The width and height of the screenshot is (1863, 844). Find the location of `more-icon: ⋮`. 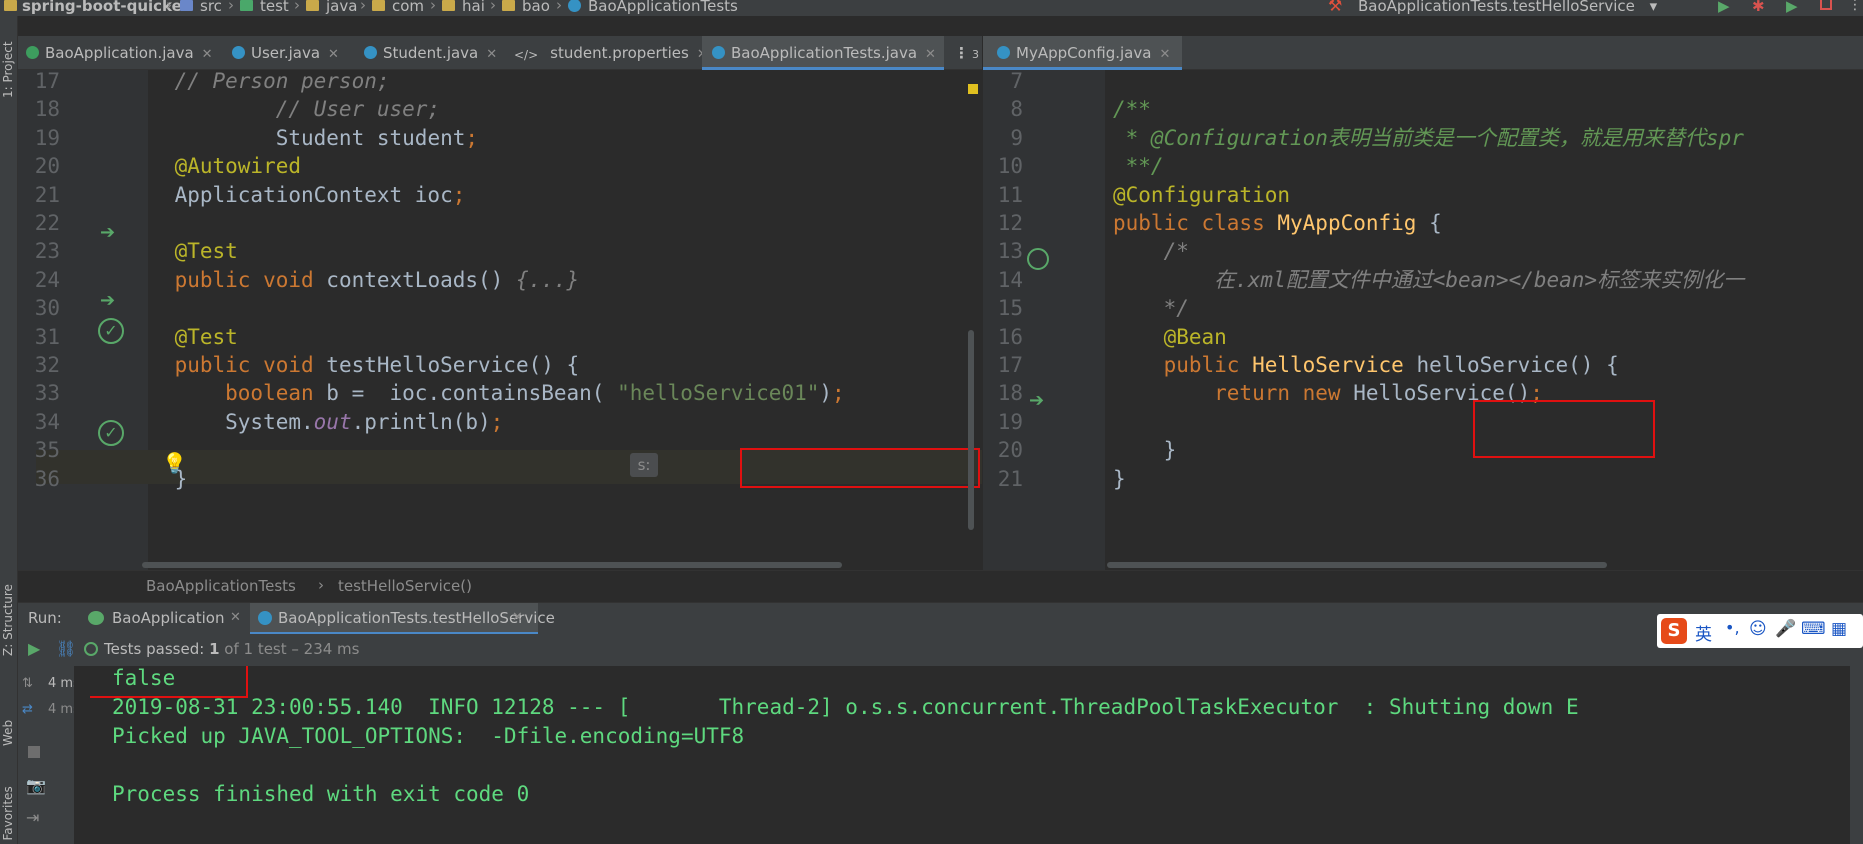

more-icon: ⋮ is located at coordinates (1855, 6).